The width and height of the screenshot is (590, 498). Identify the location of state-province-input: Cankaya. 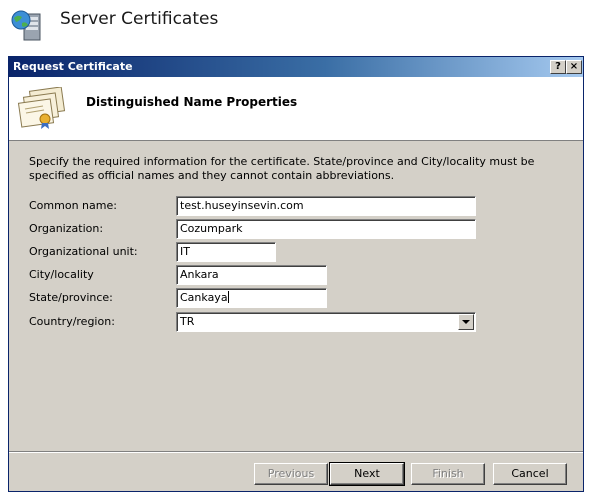
(251, 298).